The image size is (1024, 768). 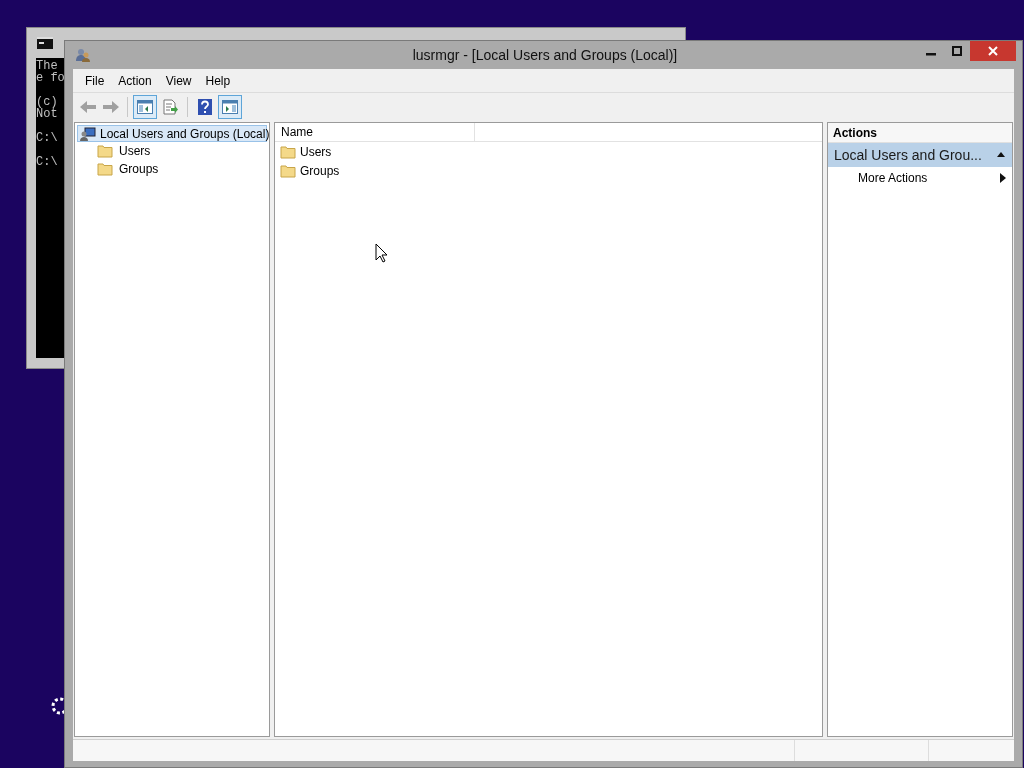 I want to click on list-item: Groups, so click(x=310, y=170).